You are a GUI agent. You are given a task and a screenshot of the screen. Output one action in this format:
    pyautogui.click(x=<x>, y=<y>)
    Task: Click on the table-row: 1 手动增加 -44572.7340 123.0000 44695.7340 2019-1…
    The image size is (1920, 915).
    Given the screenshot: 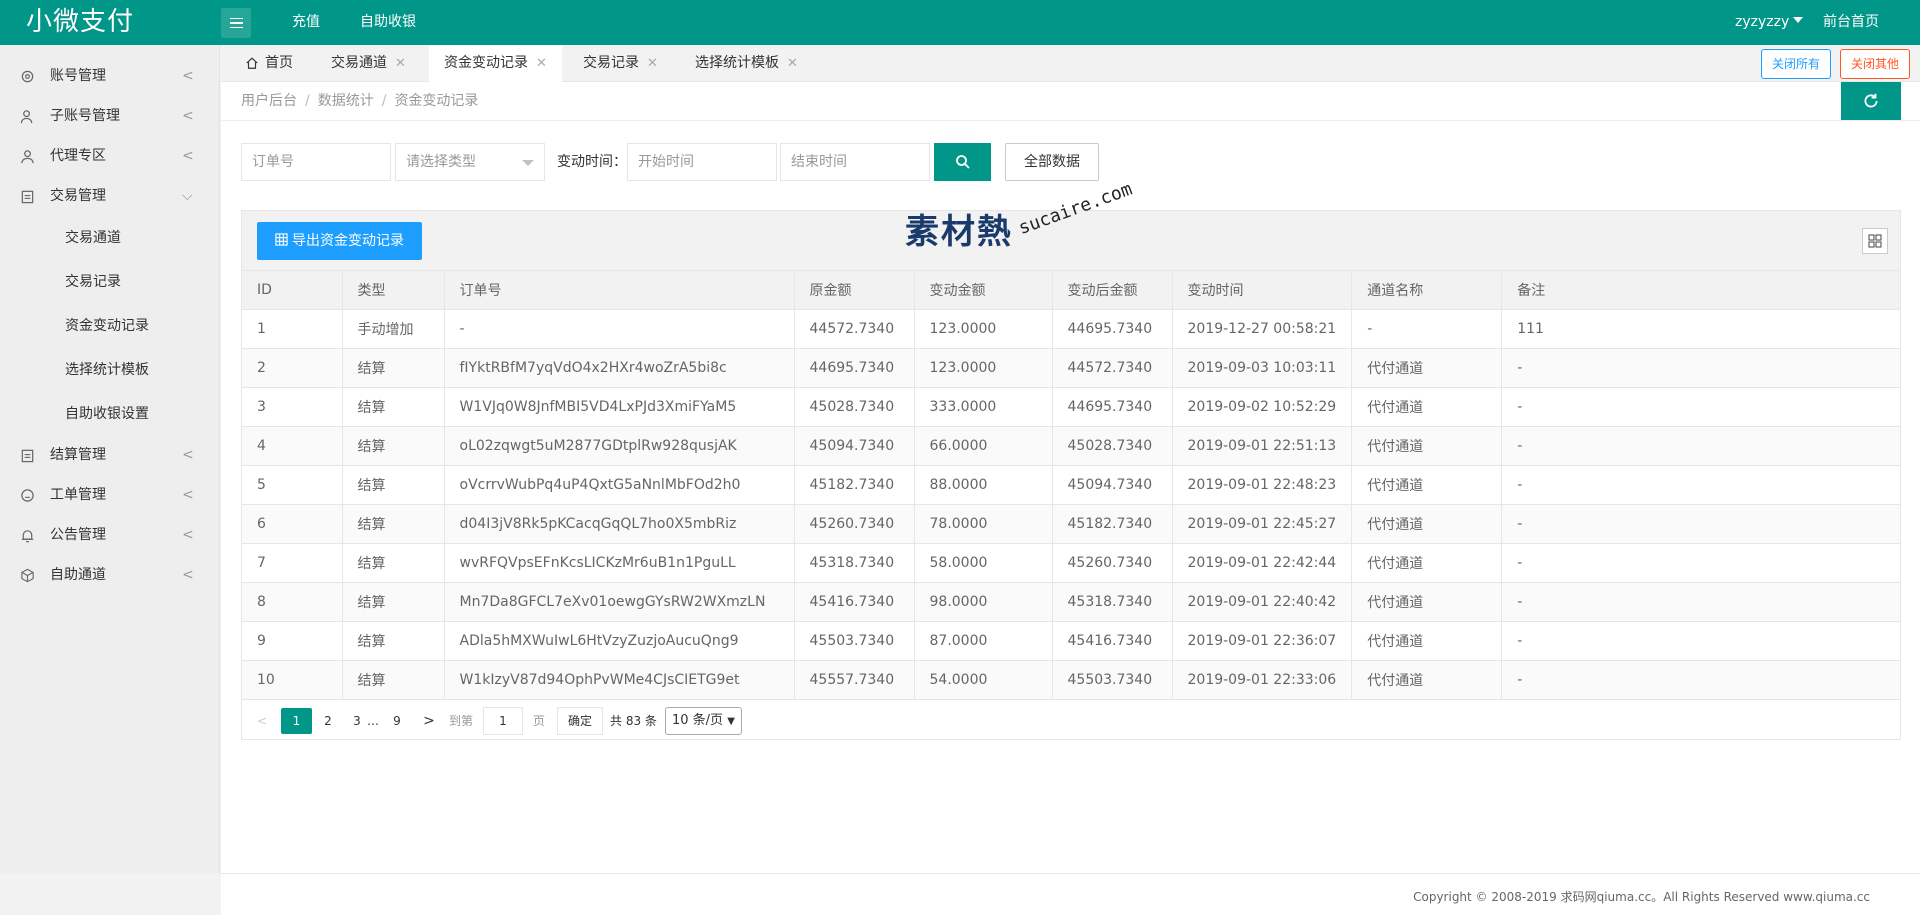 What is the action you would take?
    pyautogui.click(x=1071, y=329)
    